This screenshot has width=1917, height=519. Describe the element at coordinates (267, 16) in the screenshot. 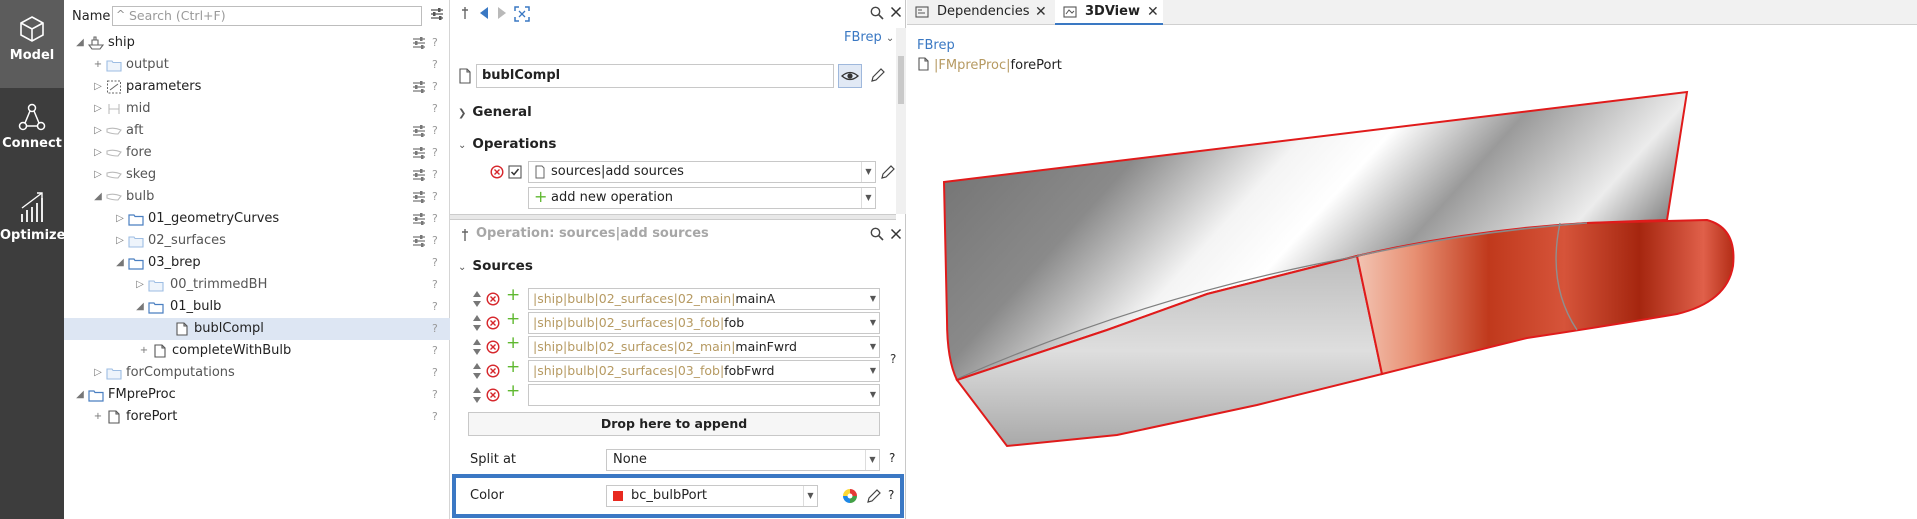

I see `tree-search-input: ^ Search (Ctrl+F)` at that location.